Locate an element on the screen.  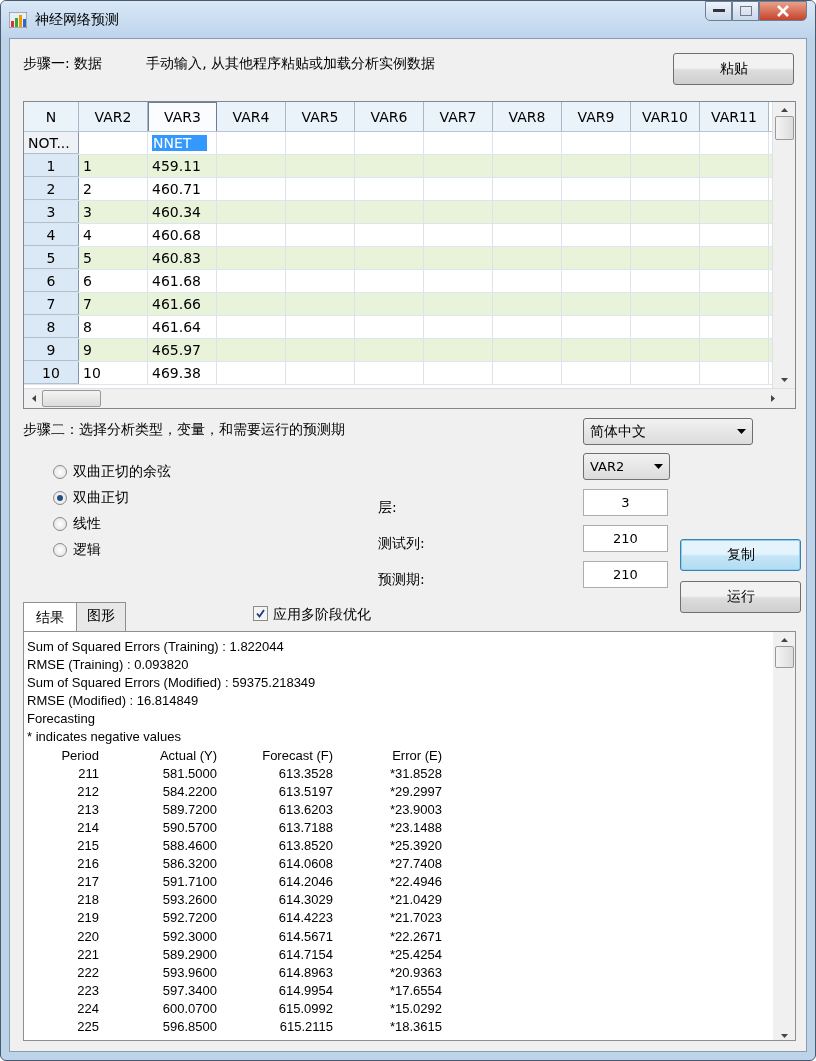
table-row: 3 3 460.34 is located at coordinates (398, 212).